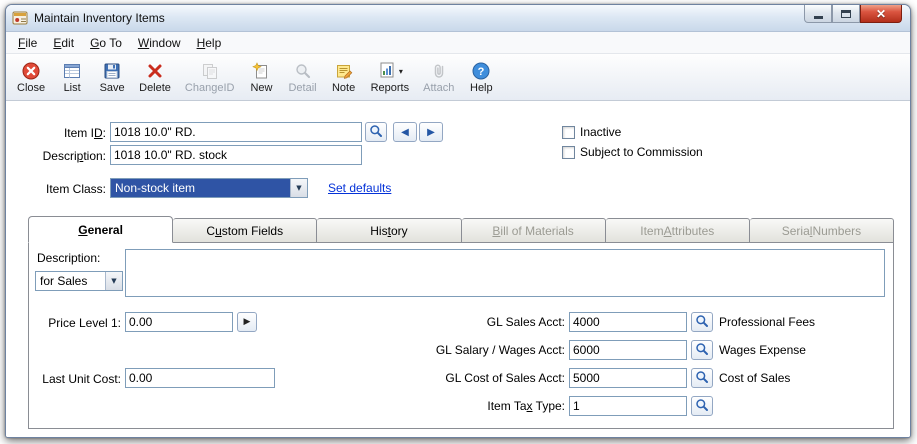 The width and height of the screenshot is (917, 444). I want to click on new-icon, so click(261, 71).